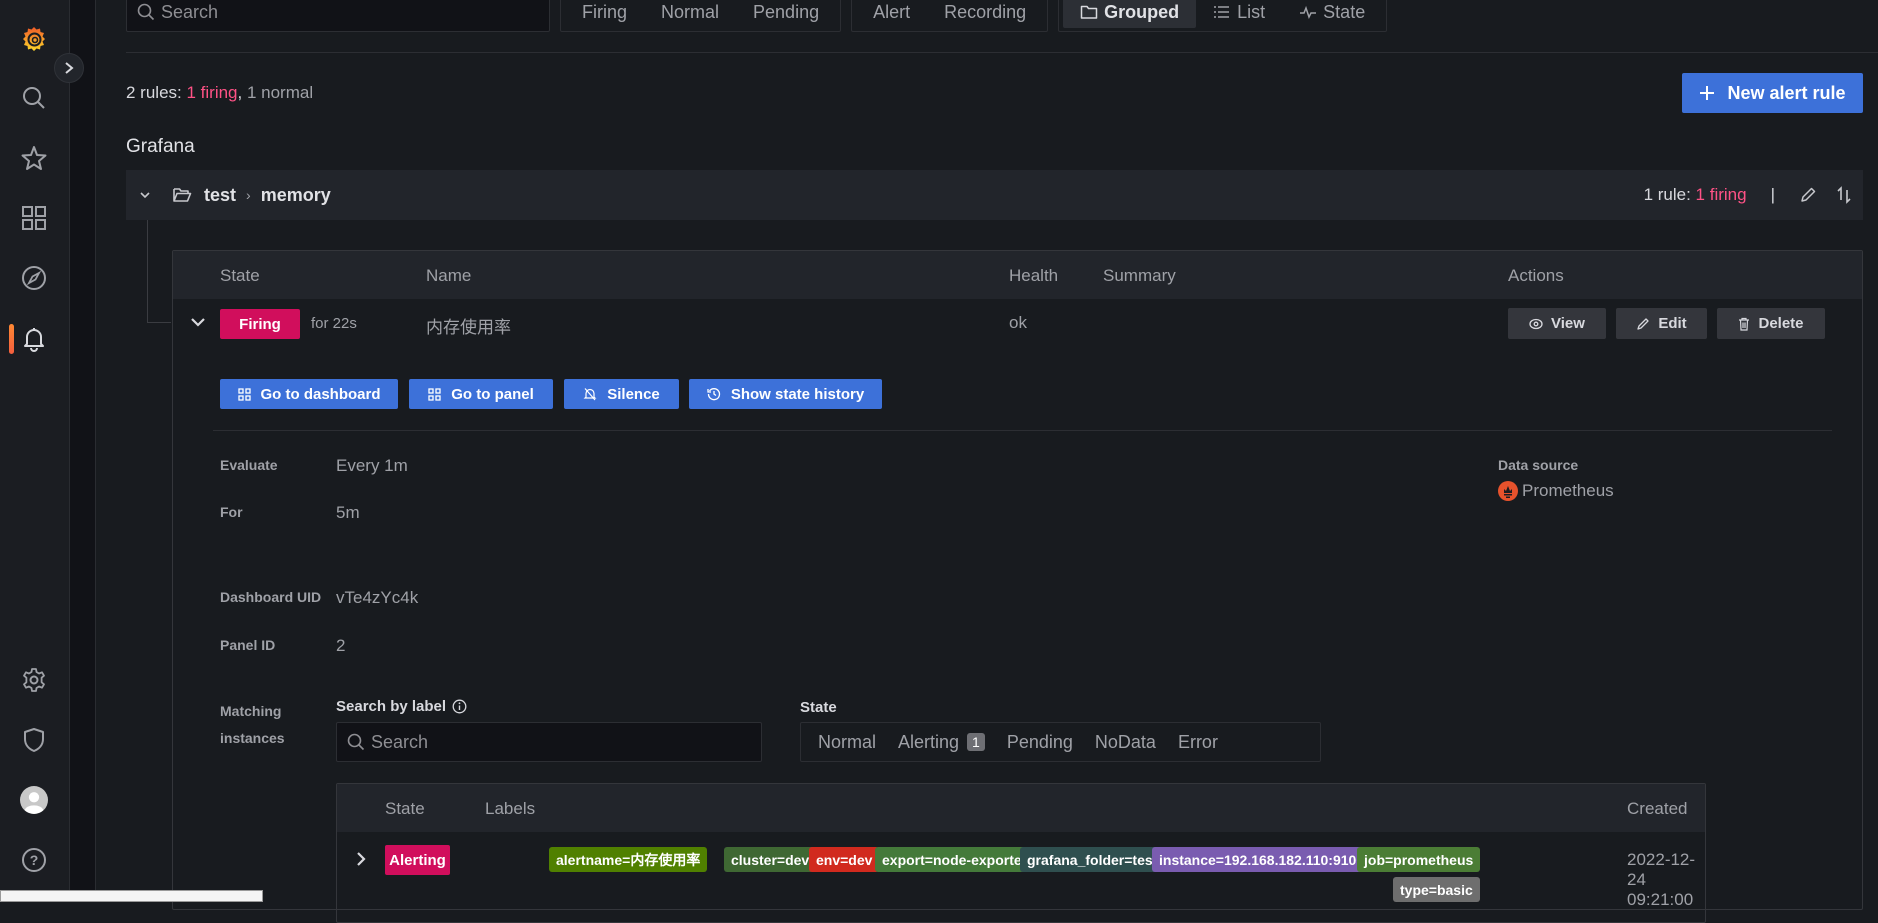 This screenshot has height=923, width=1878. What do you see at coordinates (34, 158) in the screenshot?
I see `star-icon` at bounding box center [34, 158].